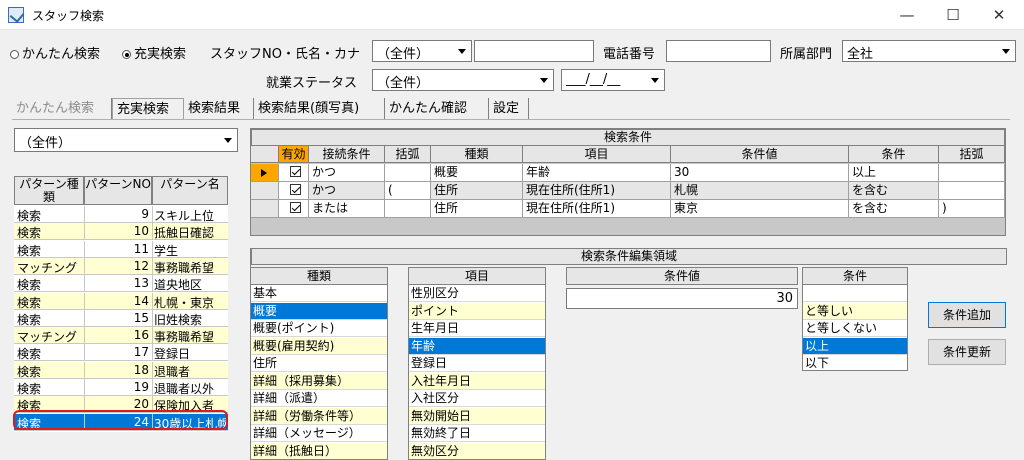 This screenshot has height=460, width=1024. I want to click on tab-settings: 設定, so click(509, 109).